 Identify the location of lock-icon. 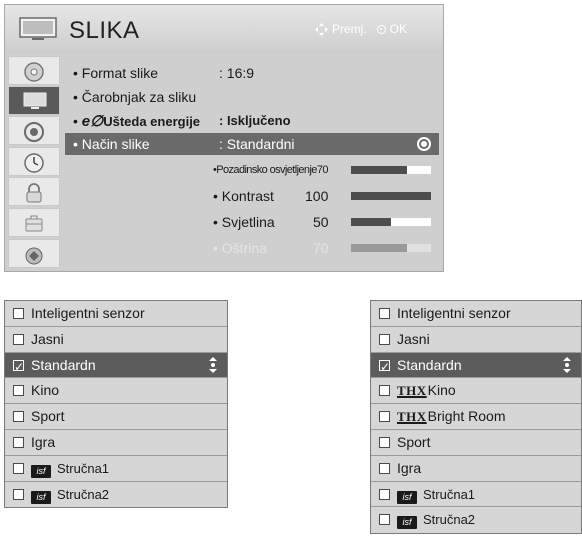
(34, 193).